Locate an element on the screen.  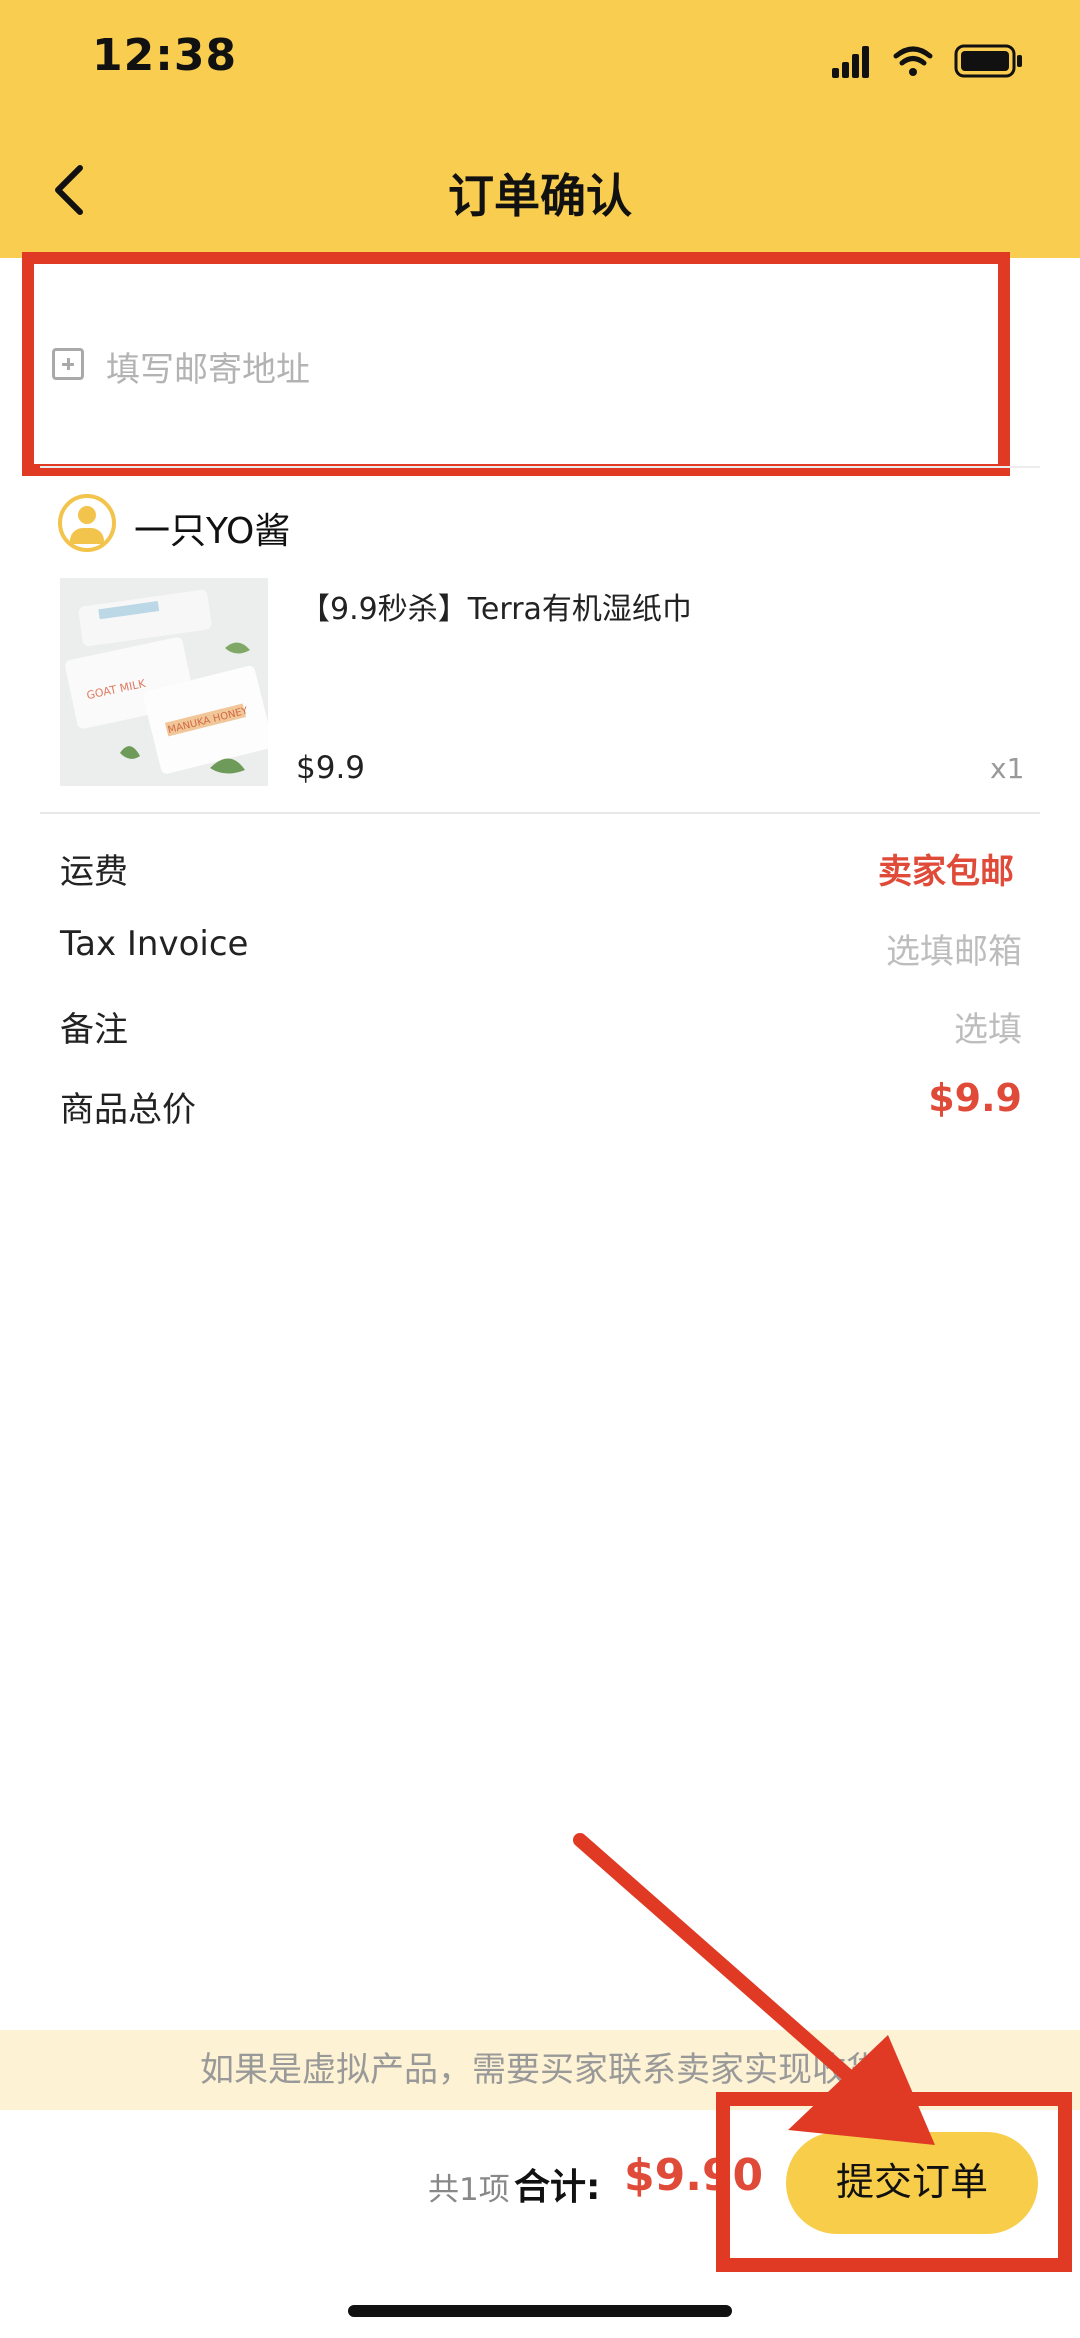
signal-icon is located at coordinates (850, 62).